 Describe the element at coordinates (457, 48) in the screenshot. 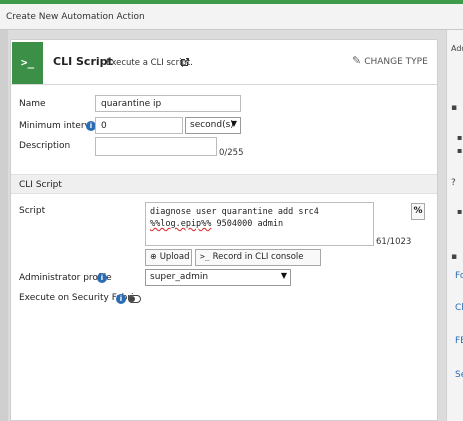

I see `add-fragment: Add` at that location.